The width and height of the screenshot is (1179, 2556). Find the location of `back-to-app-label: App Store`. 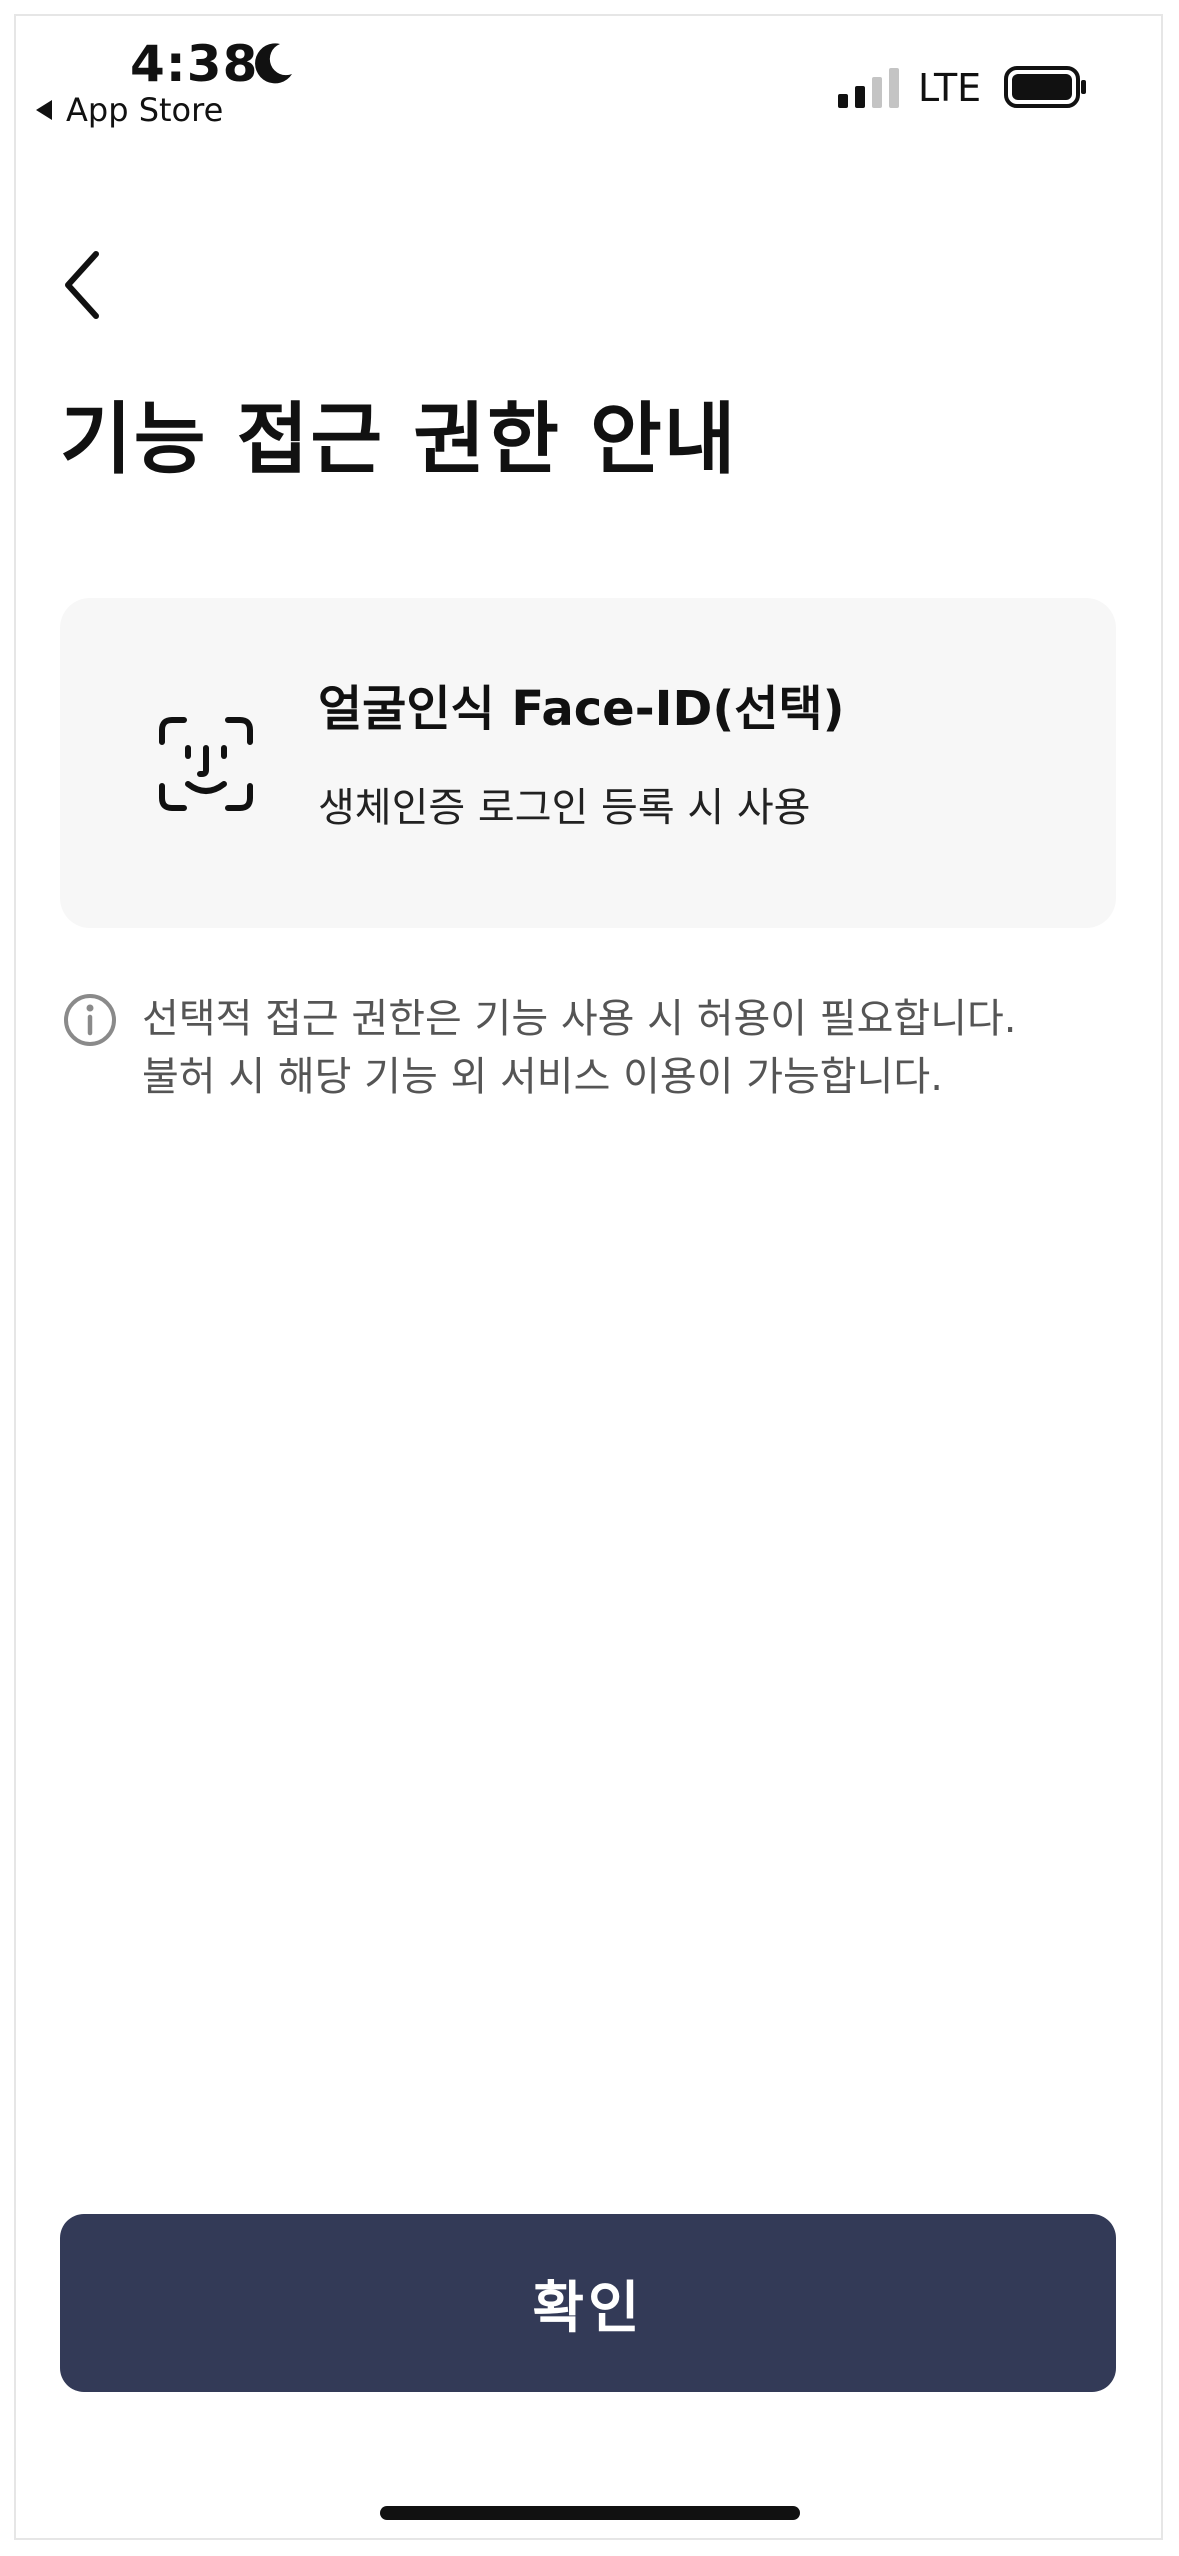

back-to-app-label: App Store is located at coordinates (145, 110).